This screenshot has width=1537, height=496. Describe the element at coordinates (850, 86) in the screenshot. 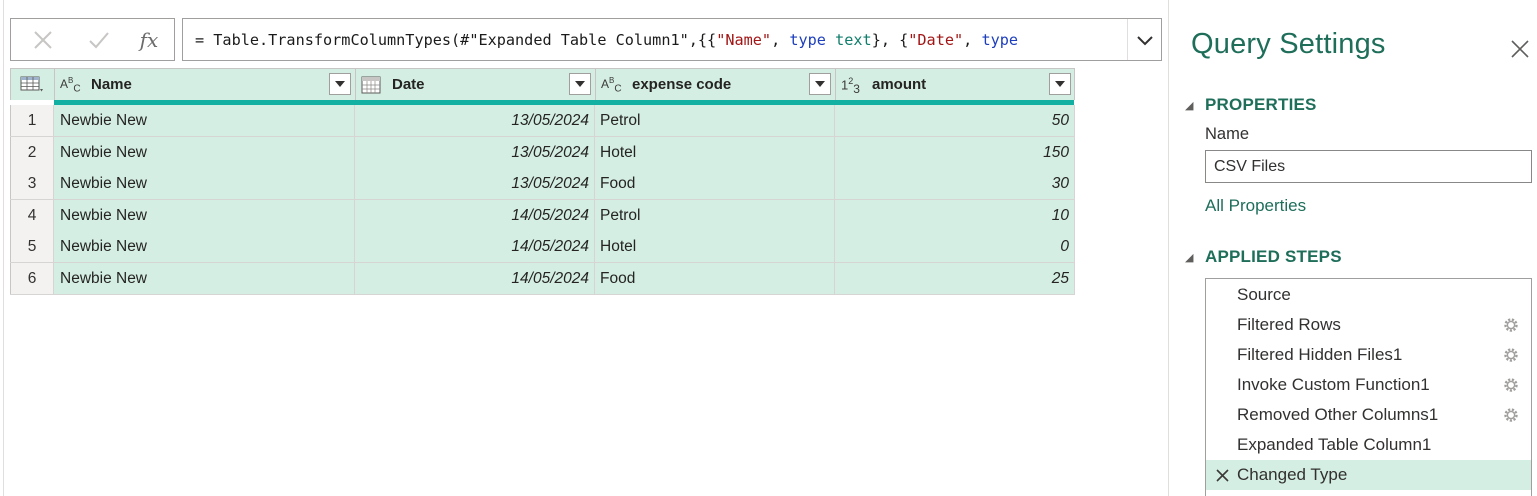

I see `number-type-icon: 123` at that location.